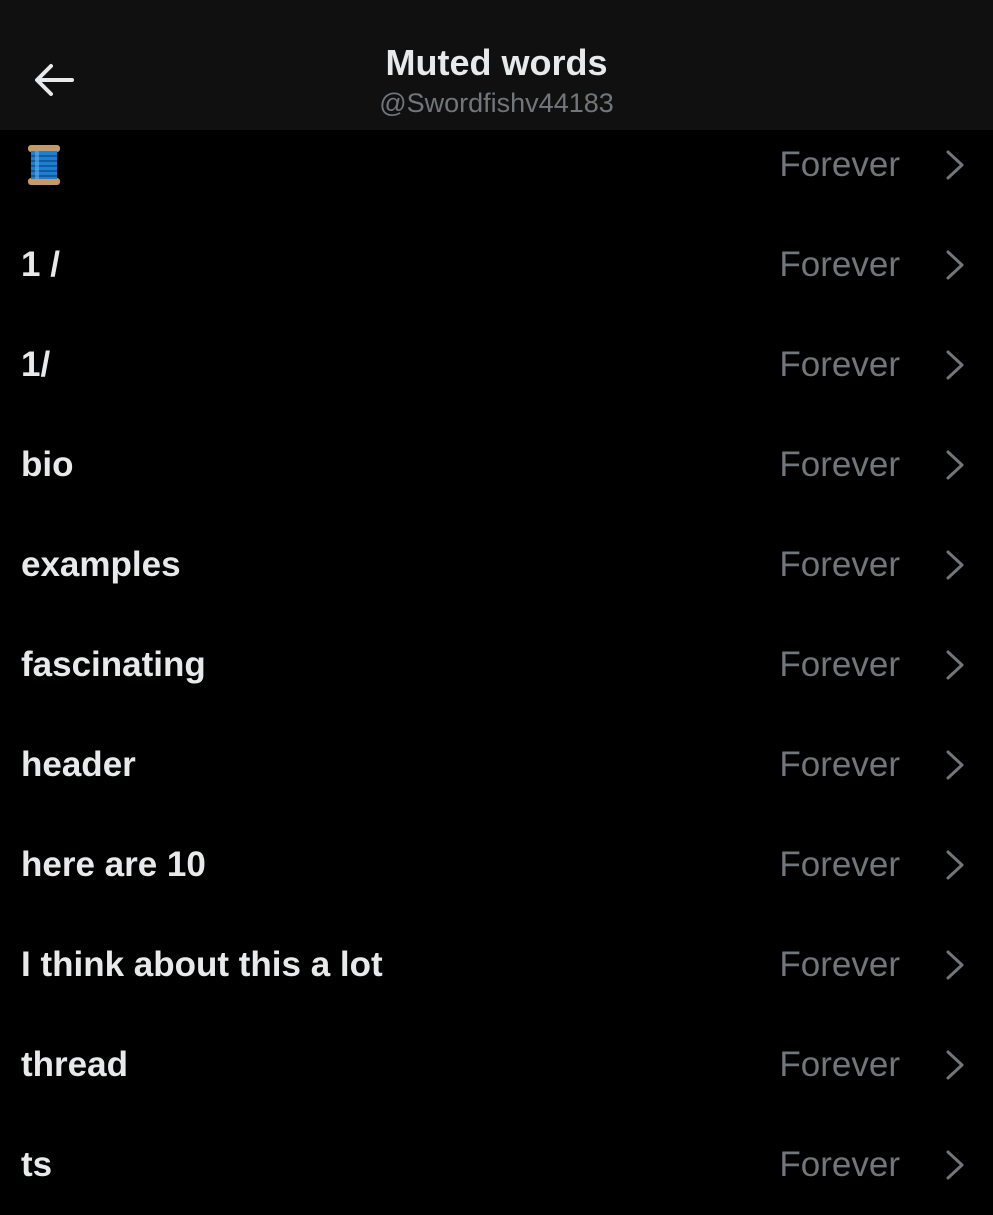 The height and width of the screenshot is (1215, 993). Describe the element at coordinates (496, 265) in the screenshot. I see `muted-word-row: 1 / Forever` at that location.